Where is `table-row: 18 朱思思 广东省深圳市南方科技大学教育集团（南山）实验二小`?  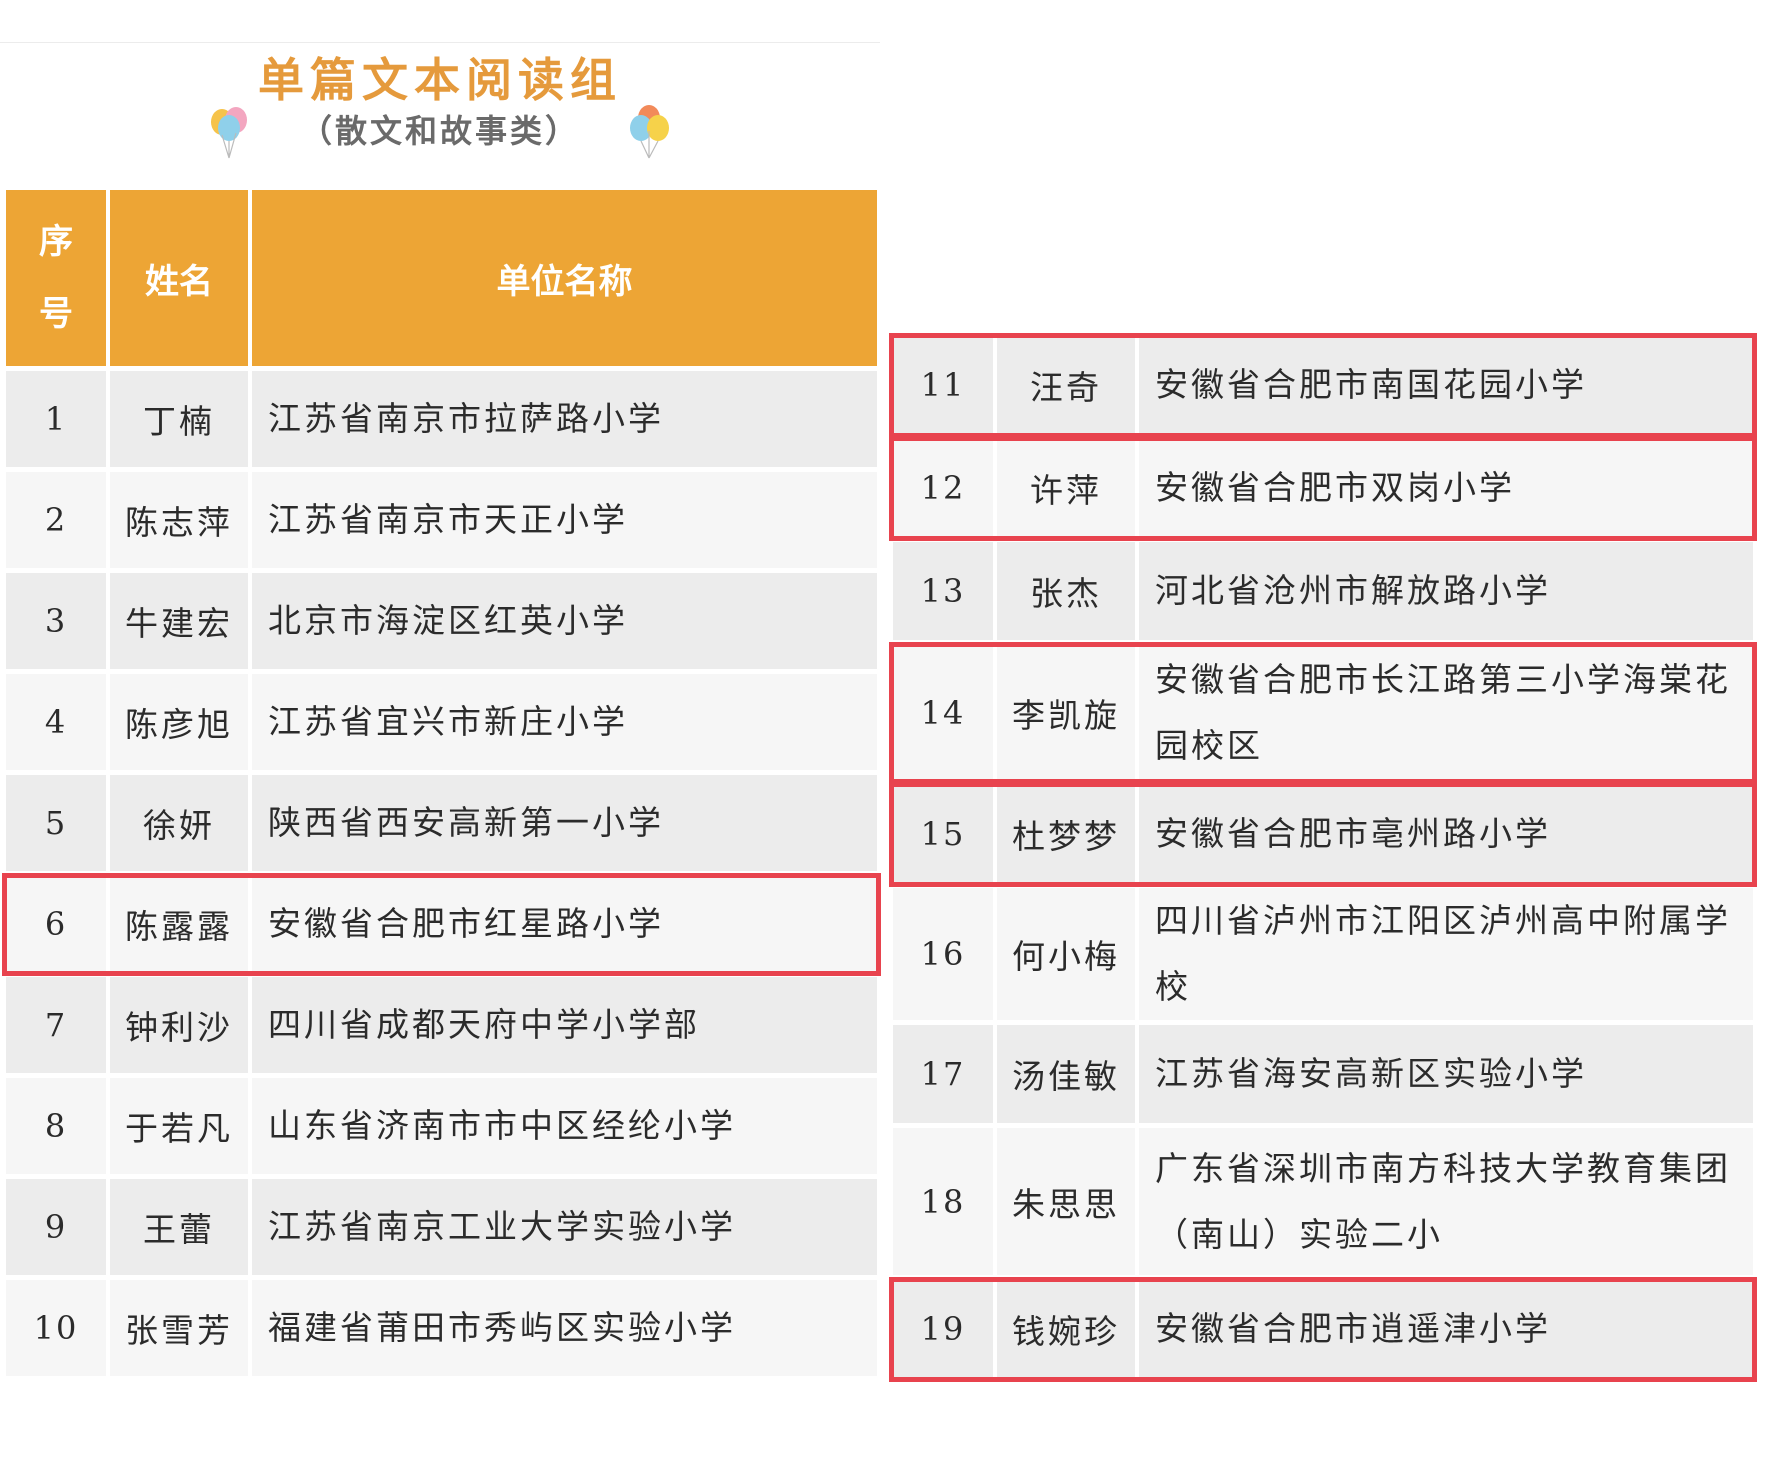
table-row: 18 朱思思 广东省深圳市南方科技大学教育集团（南山）实验二小 is located at coordinates (1323, 1199).